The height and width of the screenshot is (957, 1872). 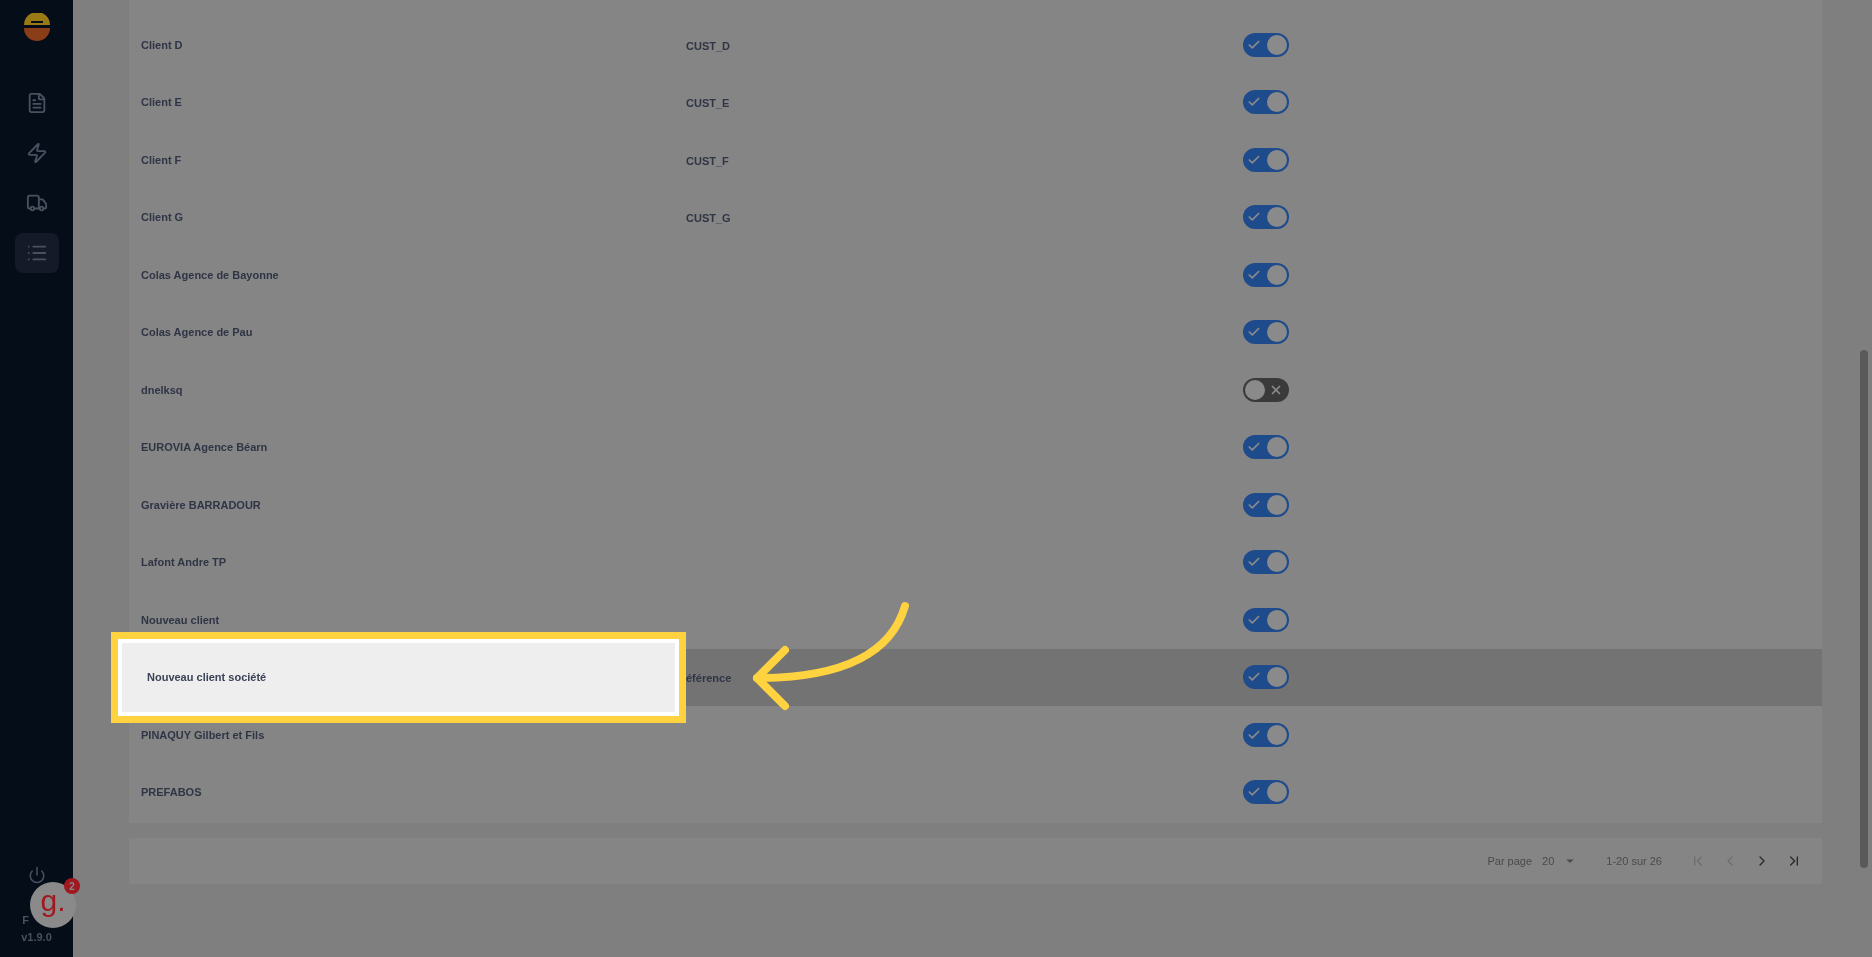 I want to click on truck-icon, so click(x=36, y=203).